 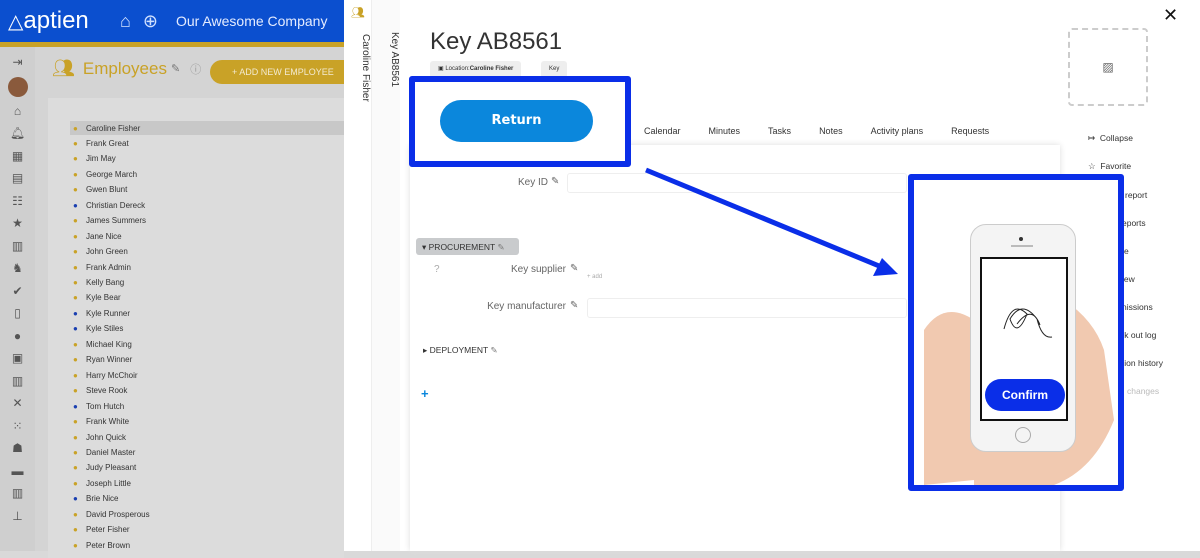 I want to click on return-button: Return, so click(x=516, y=121).